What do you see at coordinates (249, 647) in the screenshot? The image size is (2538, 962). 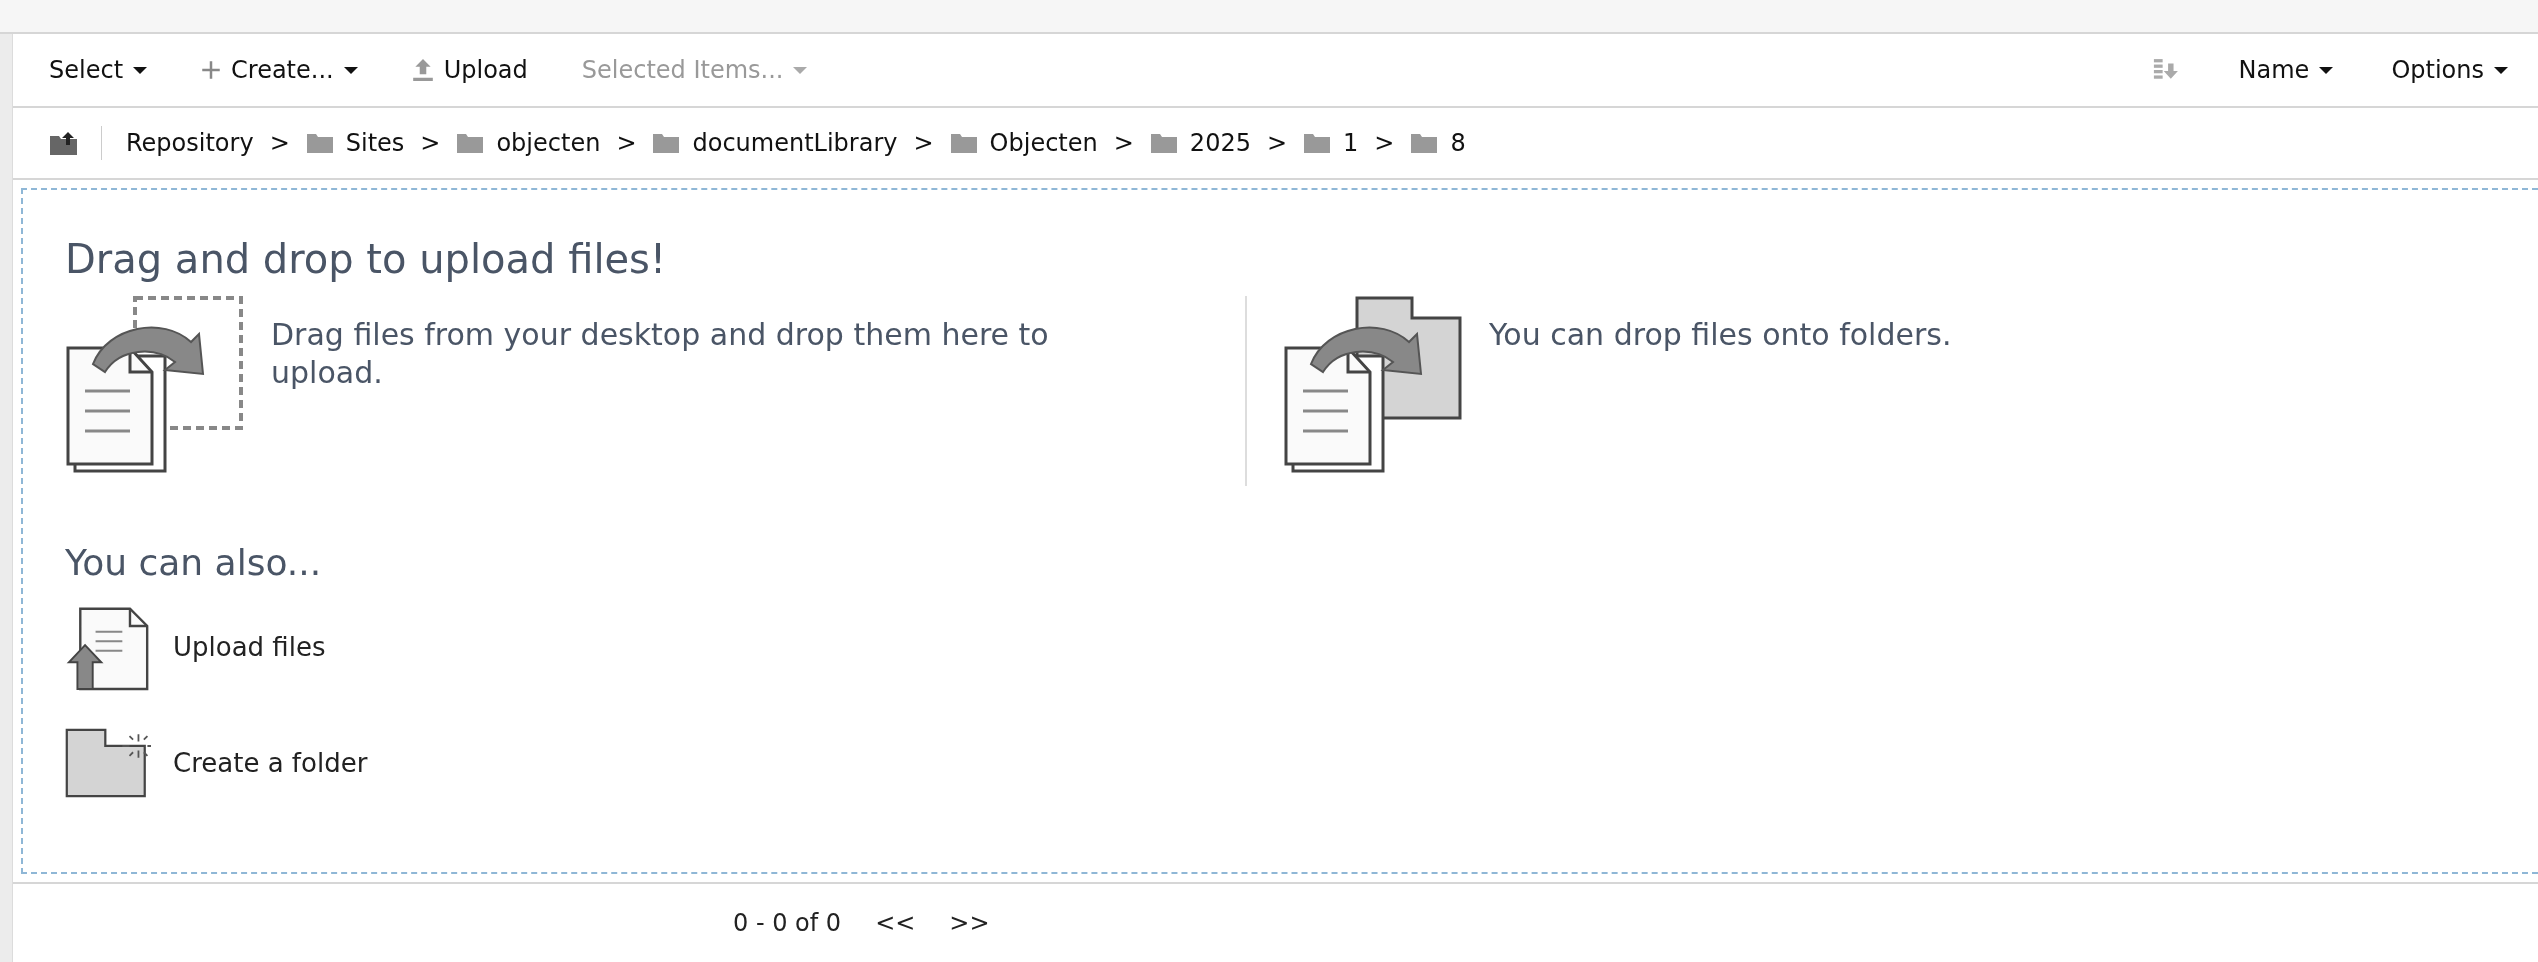 I see `action-link: Upload files` at bounding box center [249, 647].